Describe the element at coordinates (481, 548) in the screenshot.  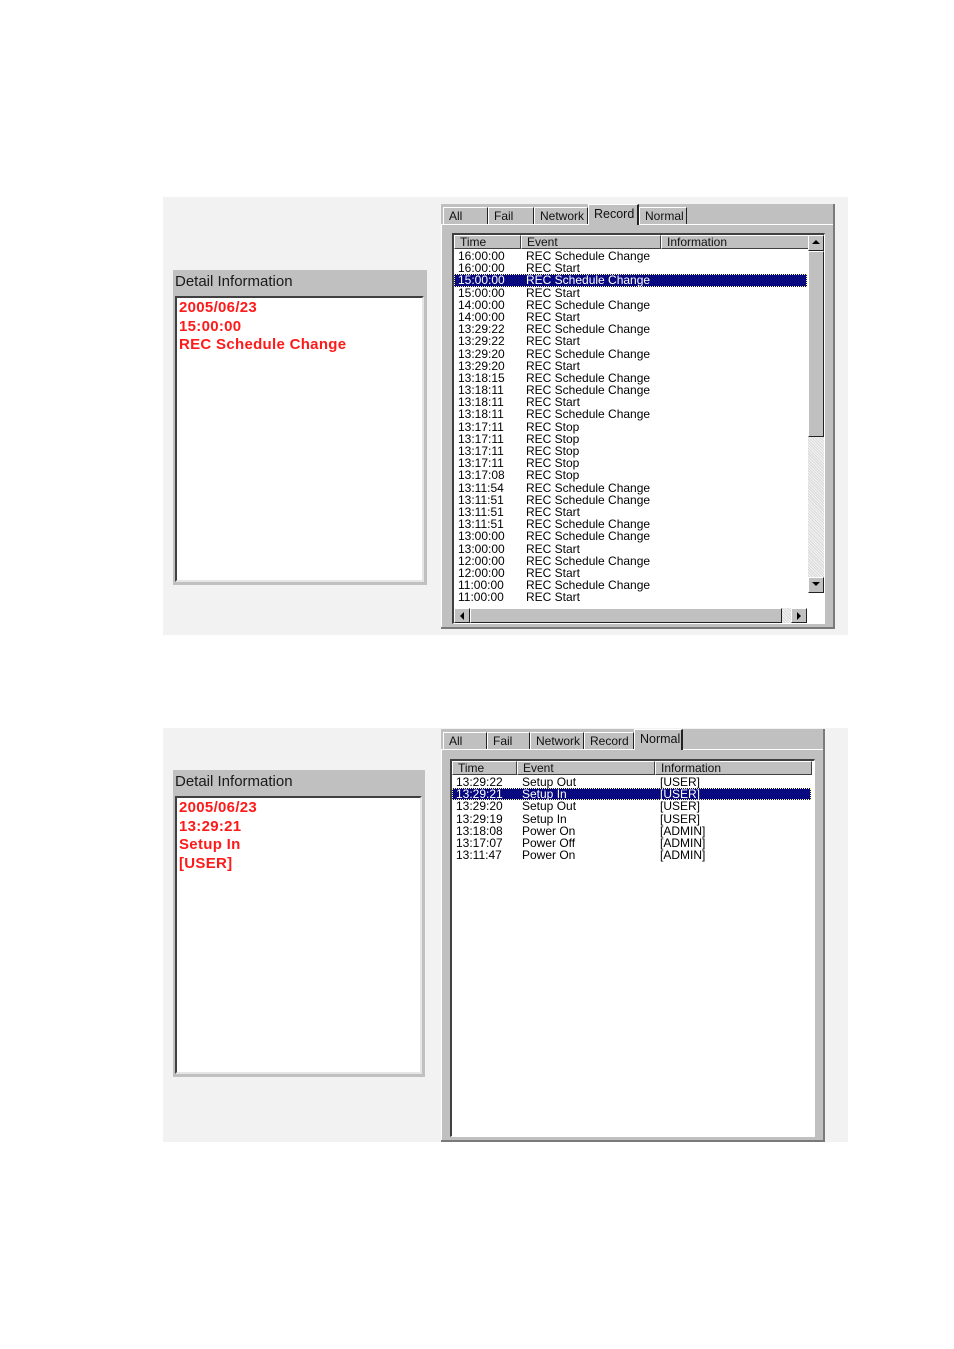
I see `cell-time: 13:00:00` at that location.